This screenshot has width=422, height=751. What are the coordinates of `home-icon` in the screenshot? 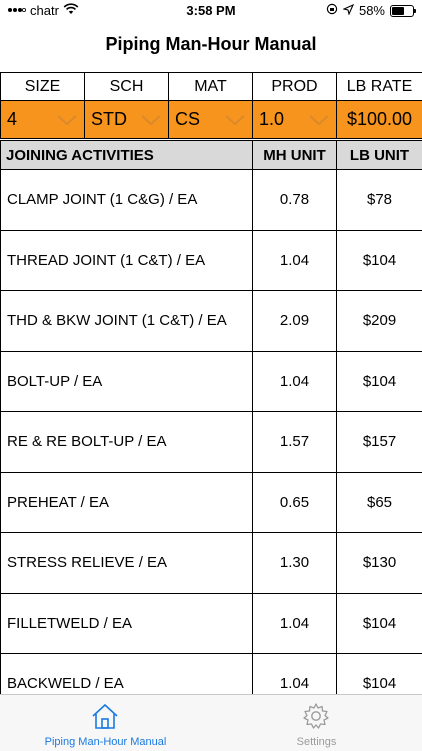 It's located at (105, 716).